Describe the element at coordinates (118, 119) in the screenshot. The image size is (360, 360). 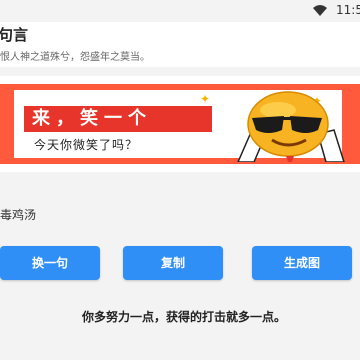
I see `banner-headline: 来，笑一个` at that location.